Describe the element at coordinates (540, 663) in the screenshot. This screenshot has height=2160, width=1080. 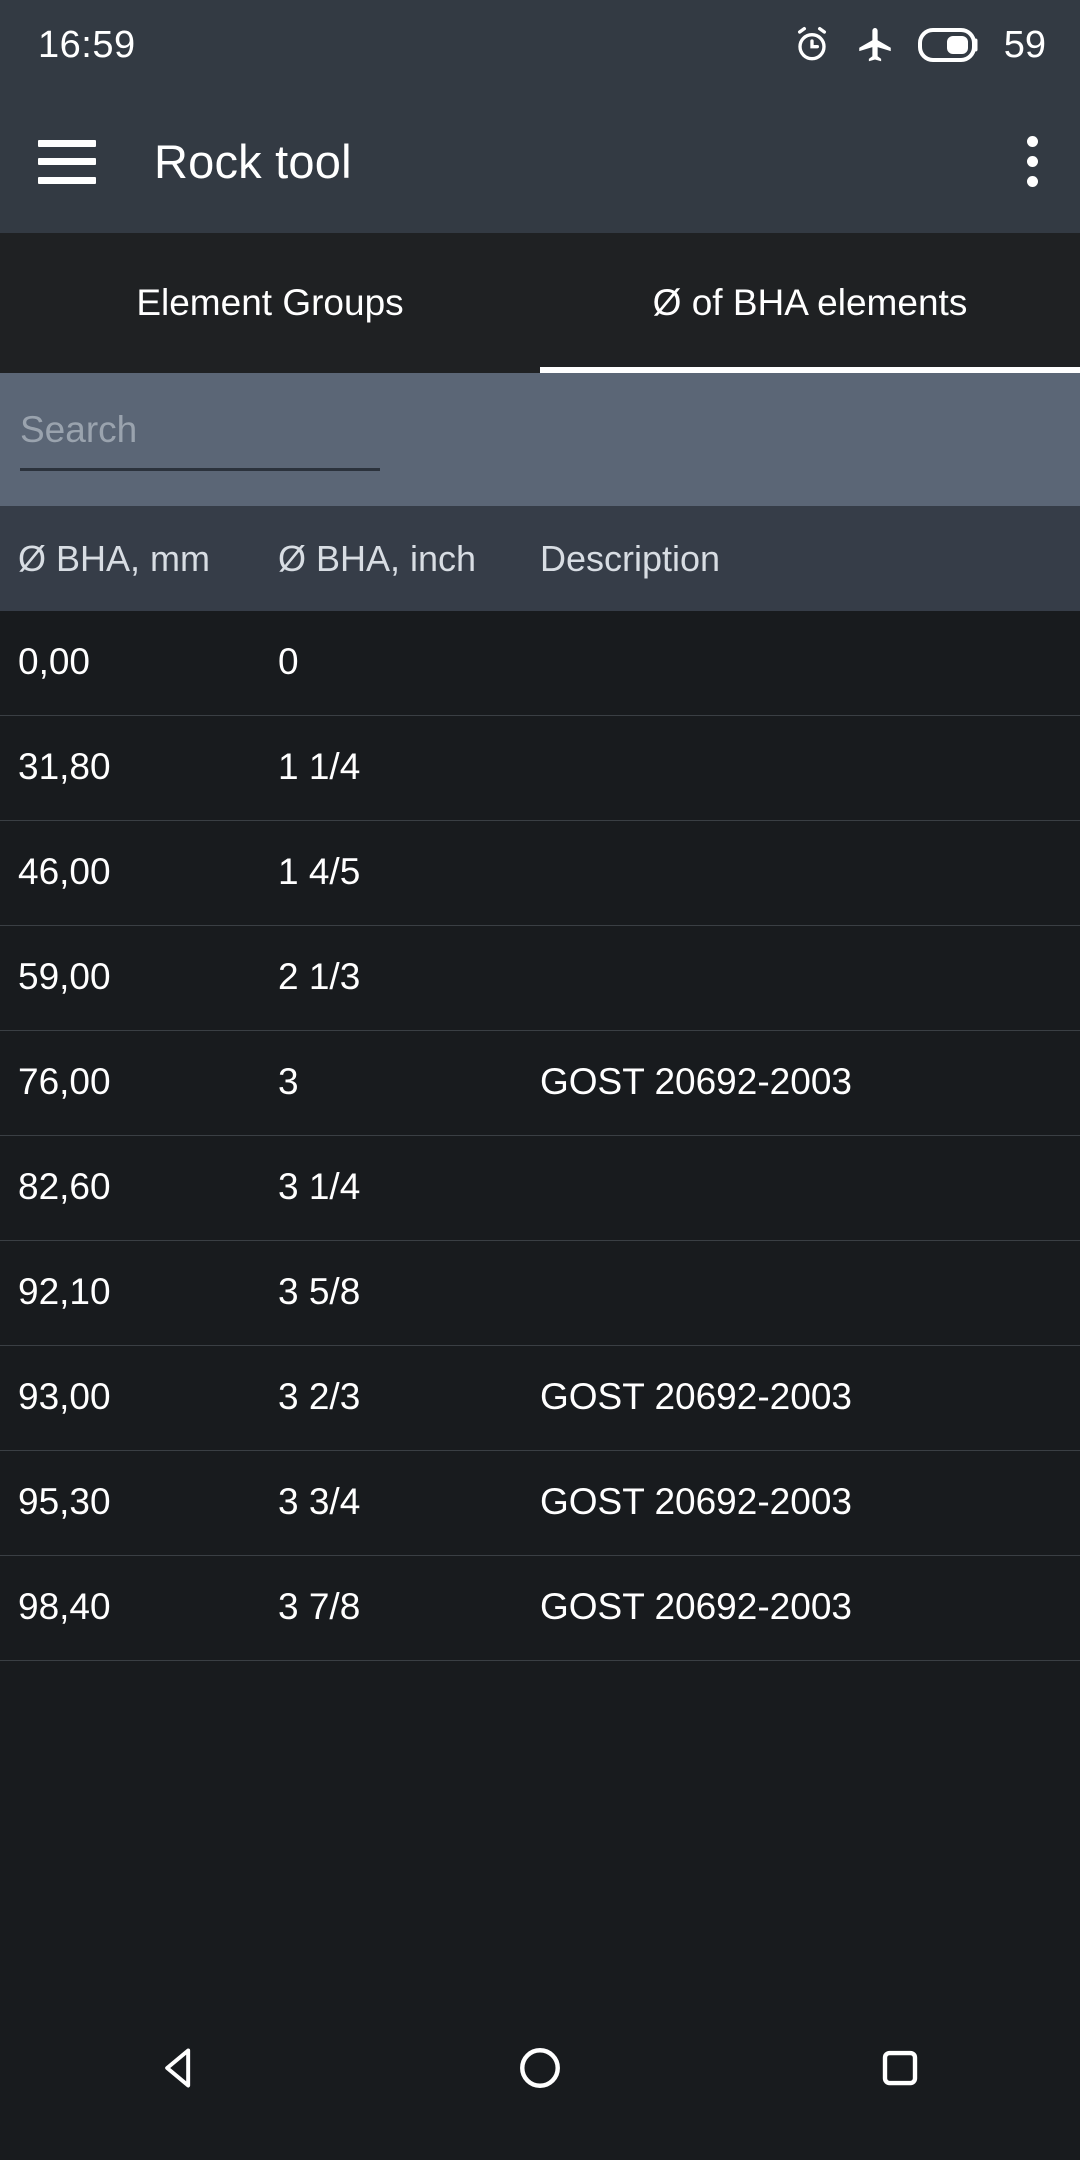
I see `table-row: 0,00 0` at that location.